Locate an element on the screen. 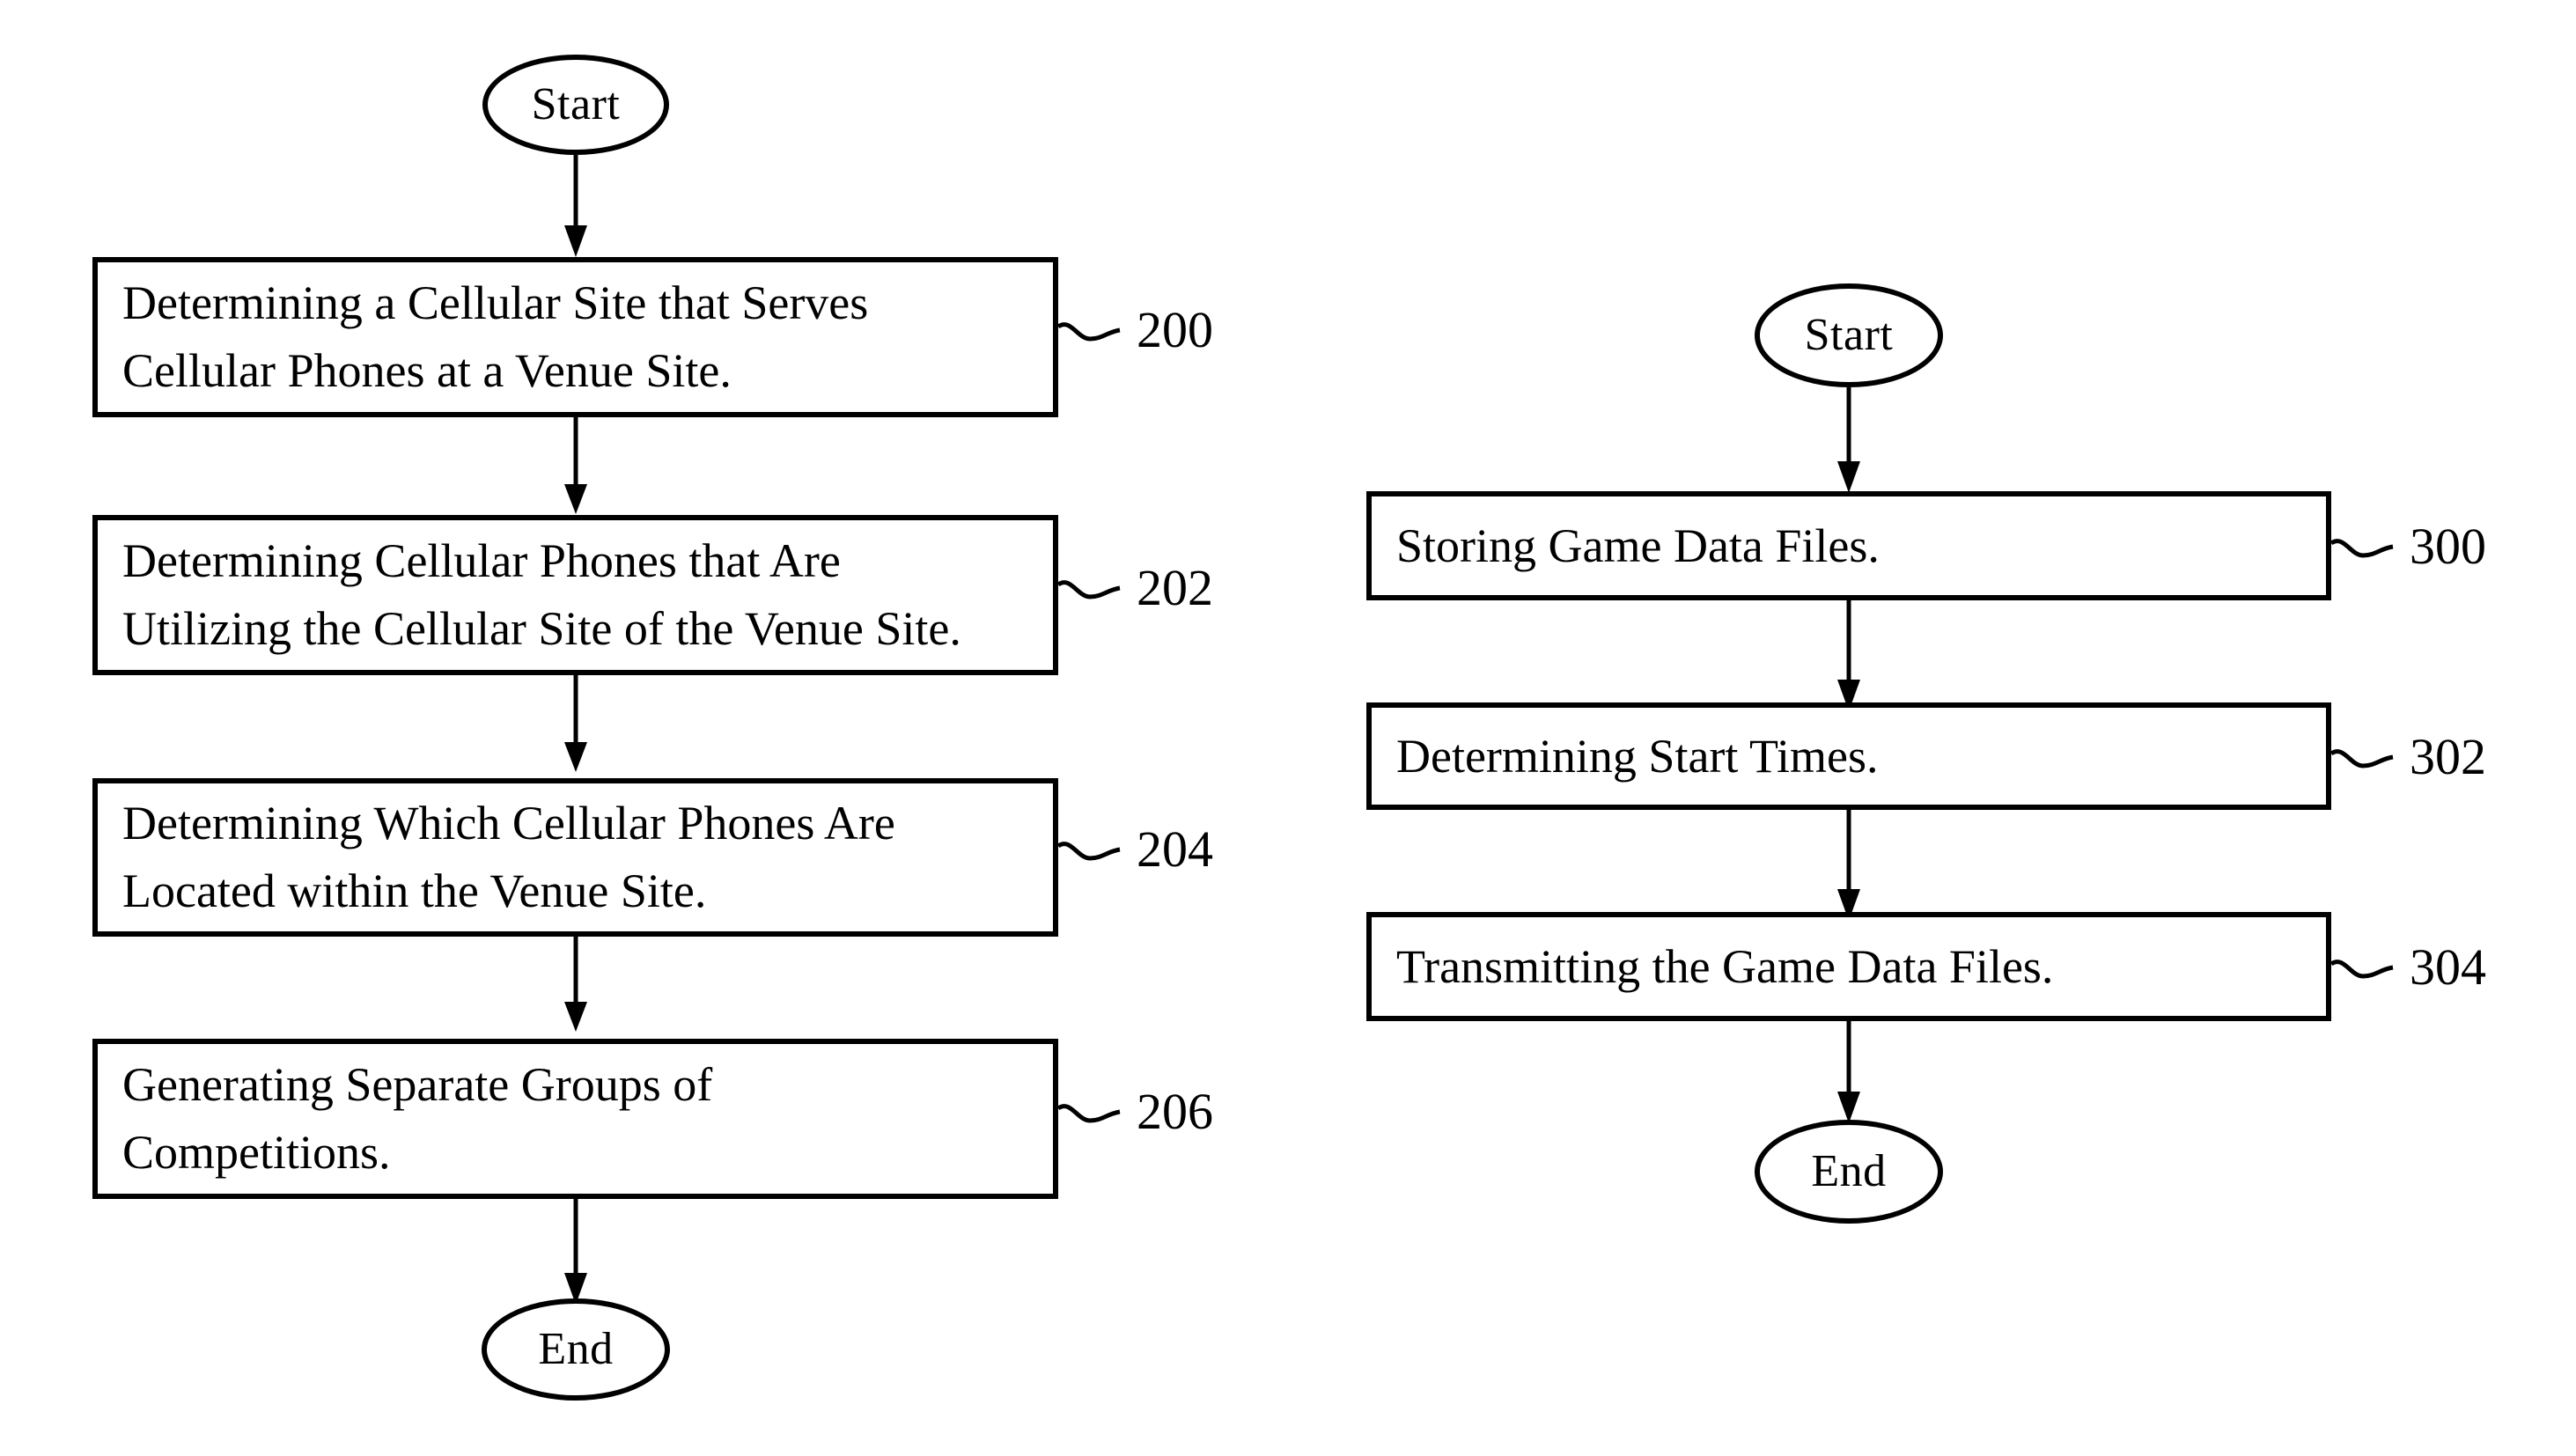 The width and height of the screenshot is (2576, 1456). process-box-300-text: Storing Game Data Files. is located at coordinates (1638, 545).